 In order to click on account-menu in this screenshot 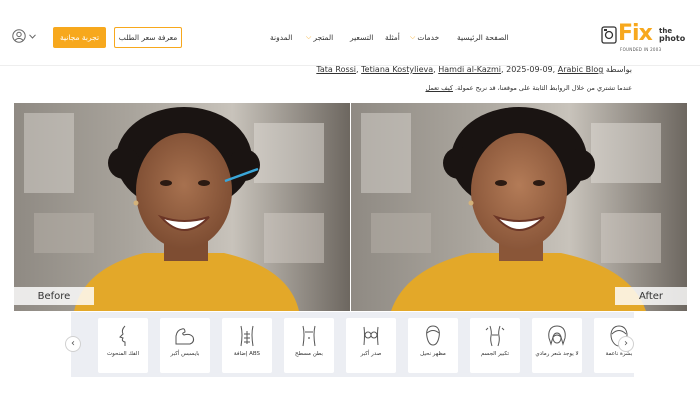, I will do `click(24, 36)`.